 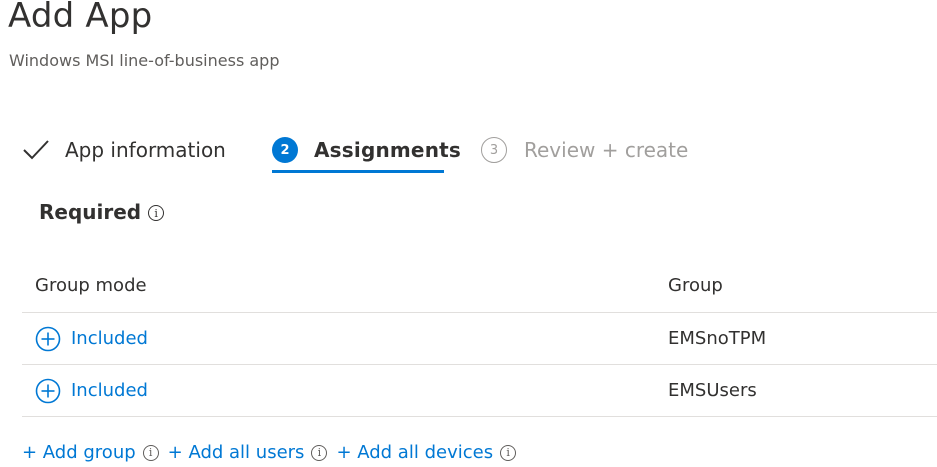 What do you see at coordinates (236, 452) in the screenshot?
I see `add-all-users-link: + Add all users` at bounding box center [236, 452].